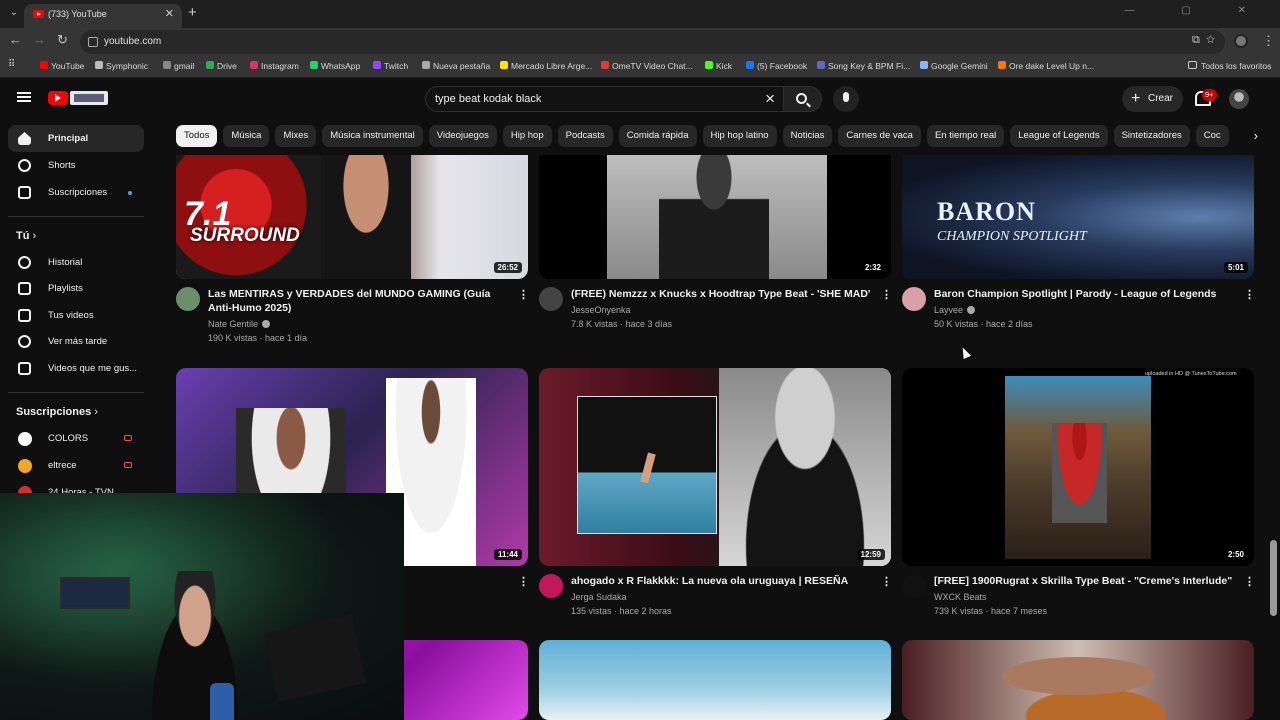 The width and height of the screenshot is (1280, 720). Describe the element at coordinates (335, 66) in the screenshot. I see `bookmark-whatsapp: WhatsApp` at that location.